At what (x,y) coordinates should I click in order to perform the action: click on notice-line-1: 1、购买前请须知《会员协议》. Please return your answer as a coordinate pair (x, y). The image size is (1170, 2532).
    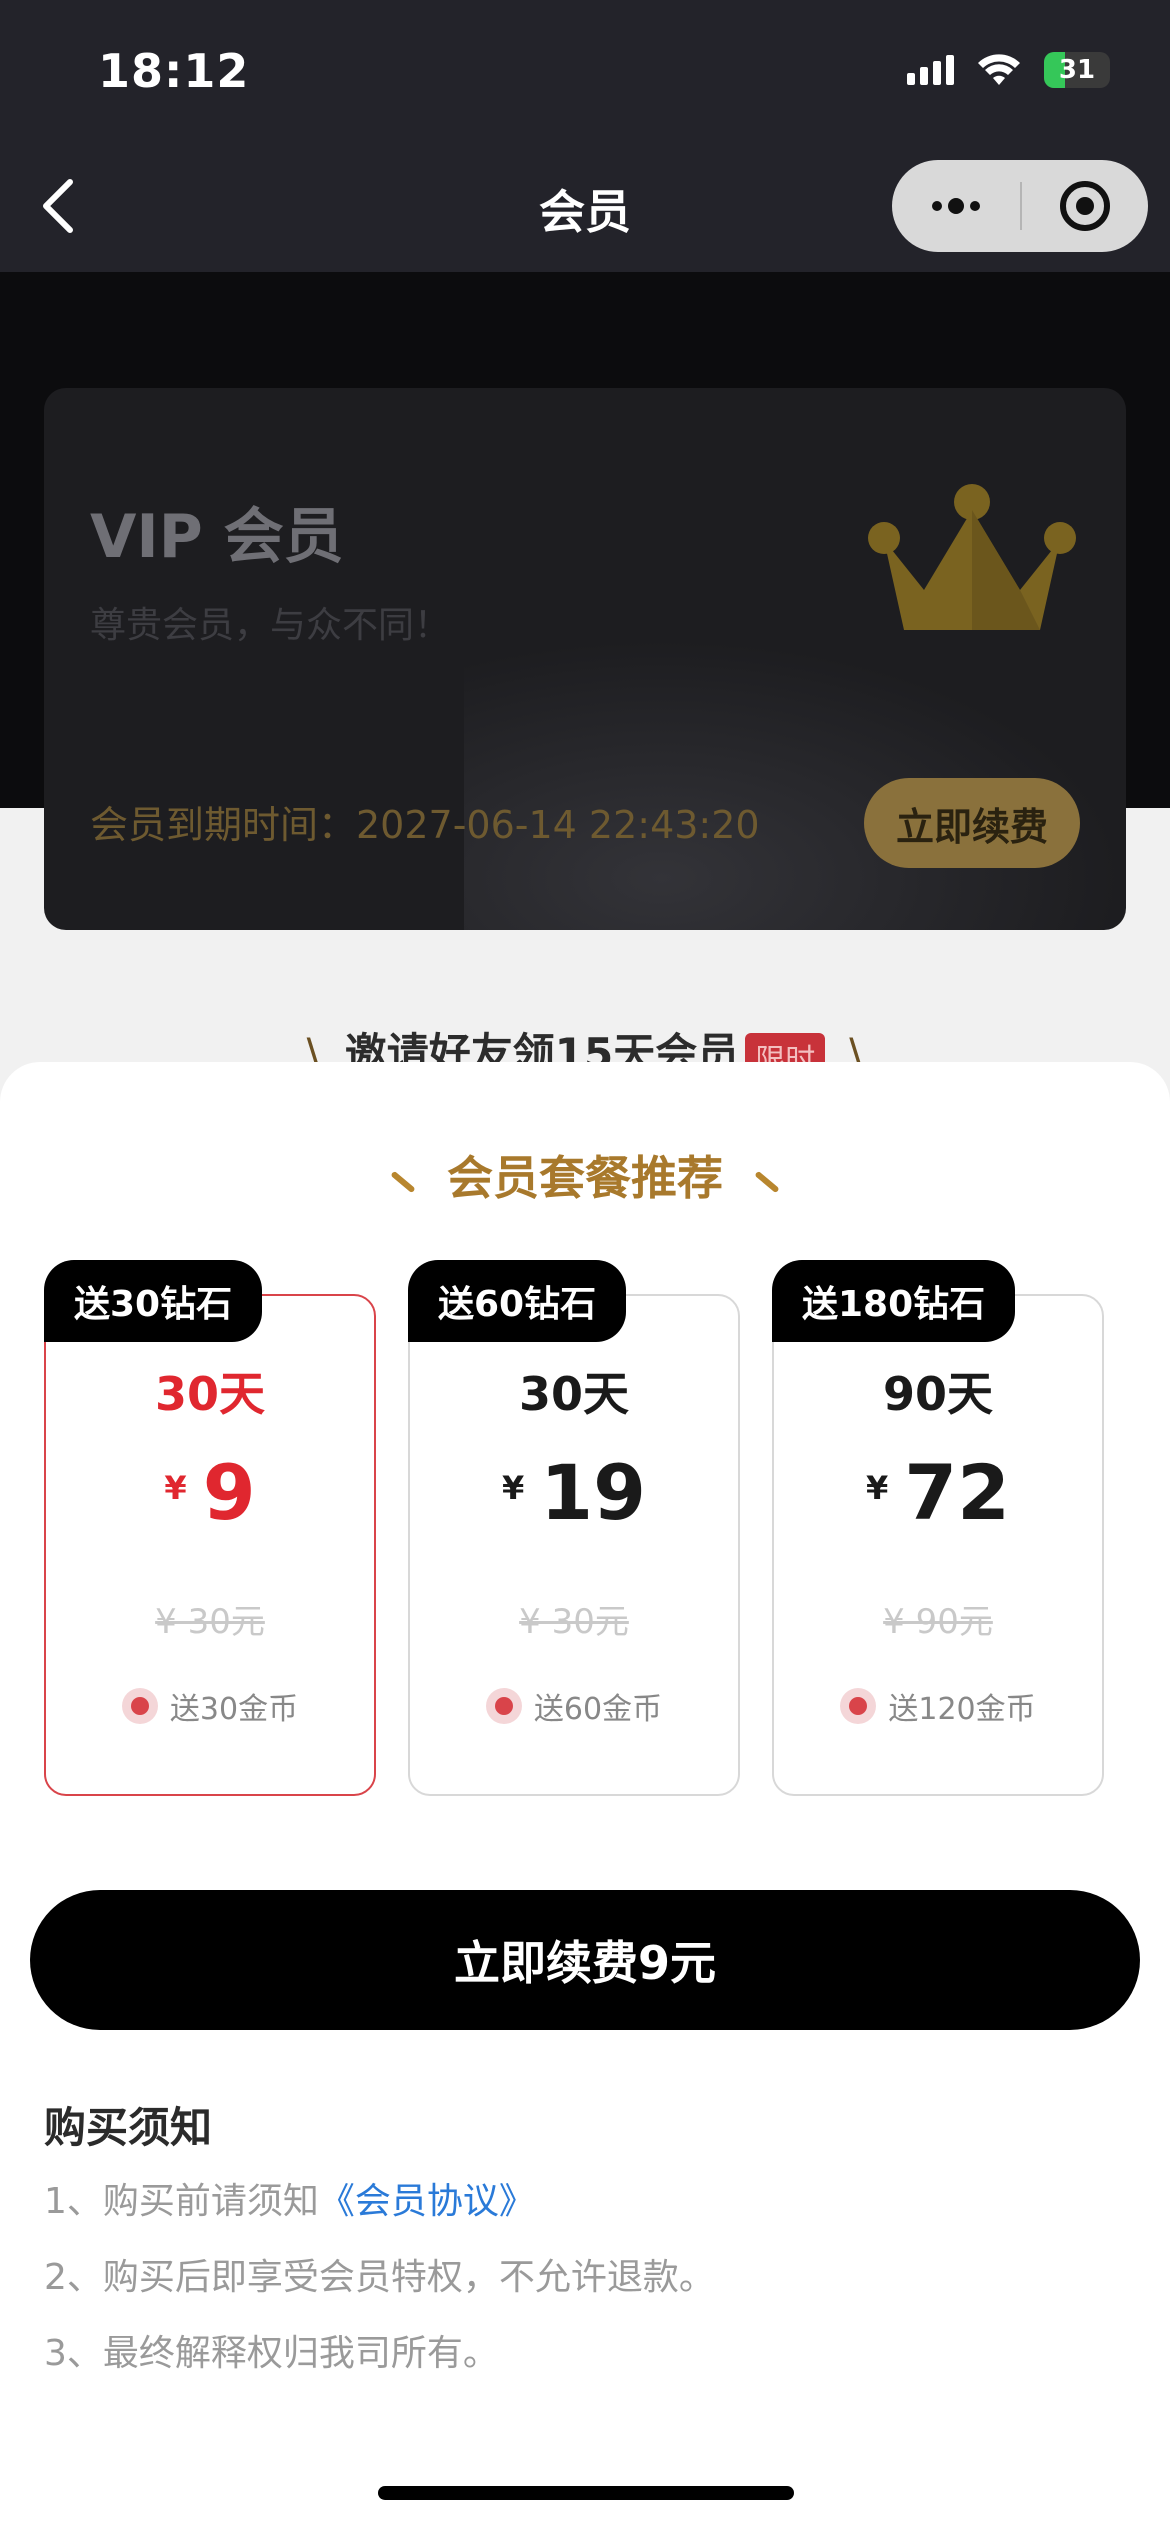
    Looking at the image, I should click on (289, 2198).